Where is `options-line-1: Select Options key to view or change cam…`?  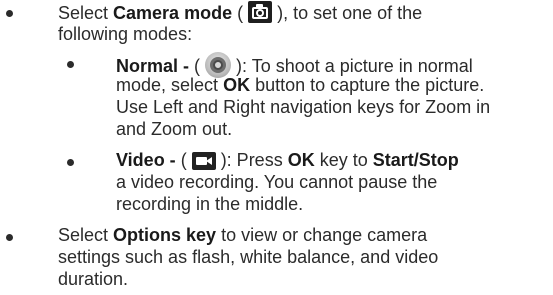 options-line-1: Select Options key to view or change cam… is located at coordinates (243, 235).